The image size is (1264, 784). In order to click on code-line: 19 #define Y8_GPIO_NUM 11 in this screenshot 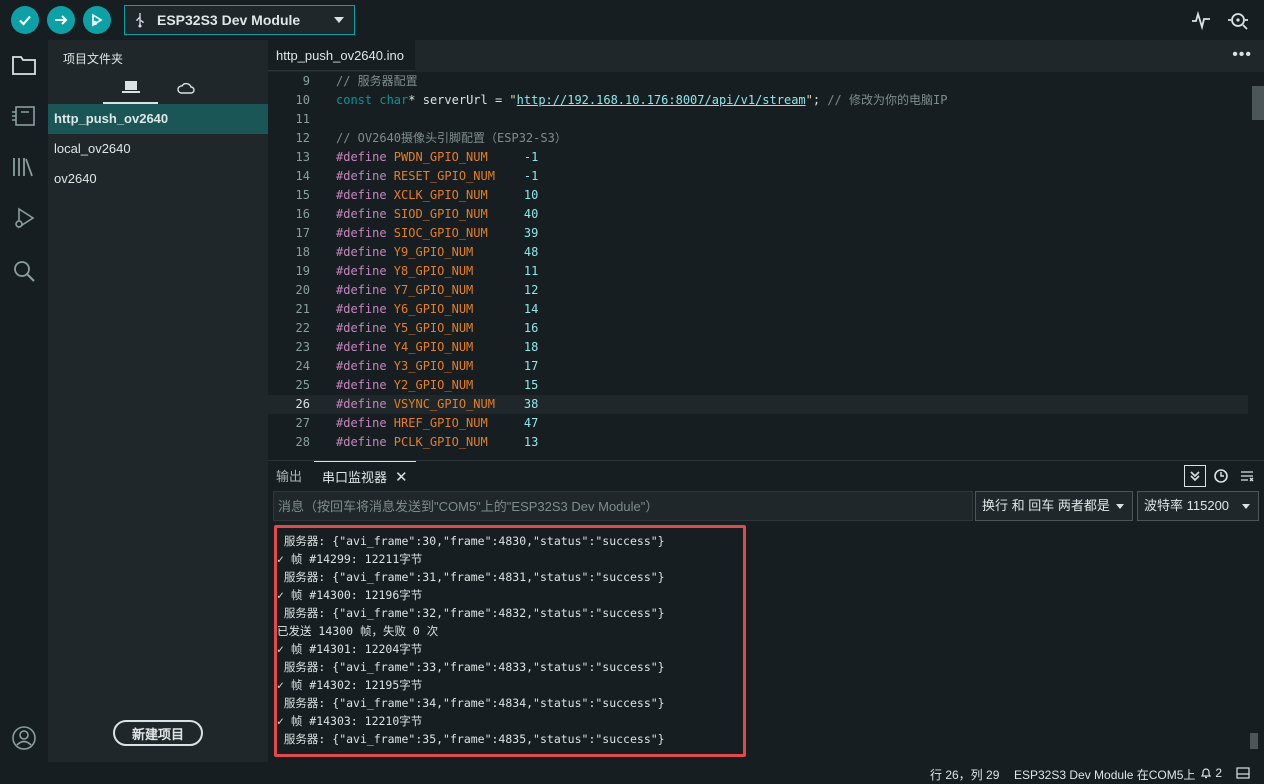, I will do `click(758, 271)`.